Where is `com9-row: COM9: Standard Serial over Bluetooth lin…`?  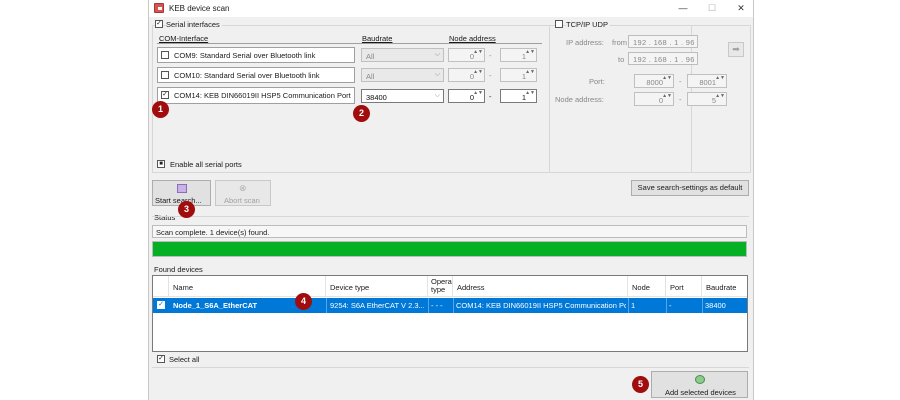 com9-row: COM9: Standard Serial over Bluetooth lin… is located at coordinates (256, 55).